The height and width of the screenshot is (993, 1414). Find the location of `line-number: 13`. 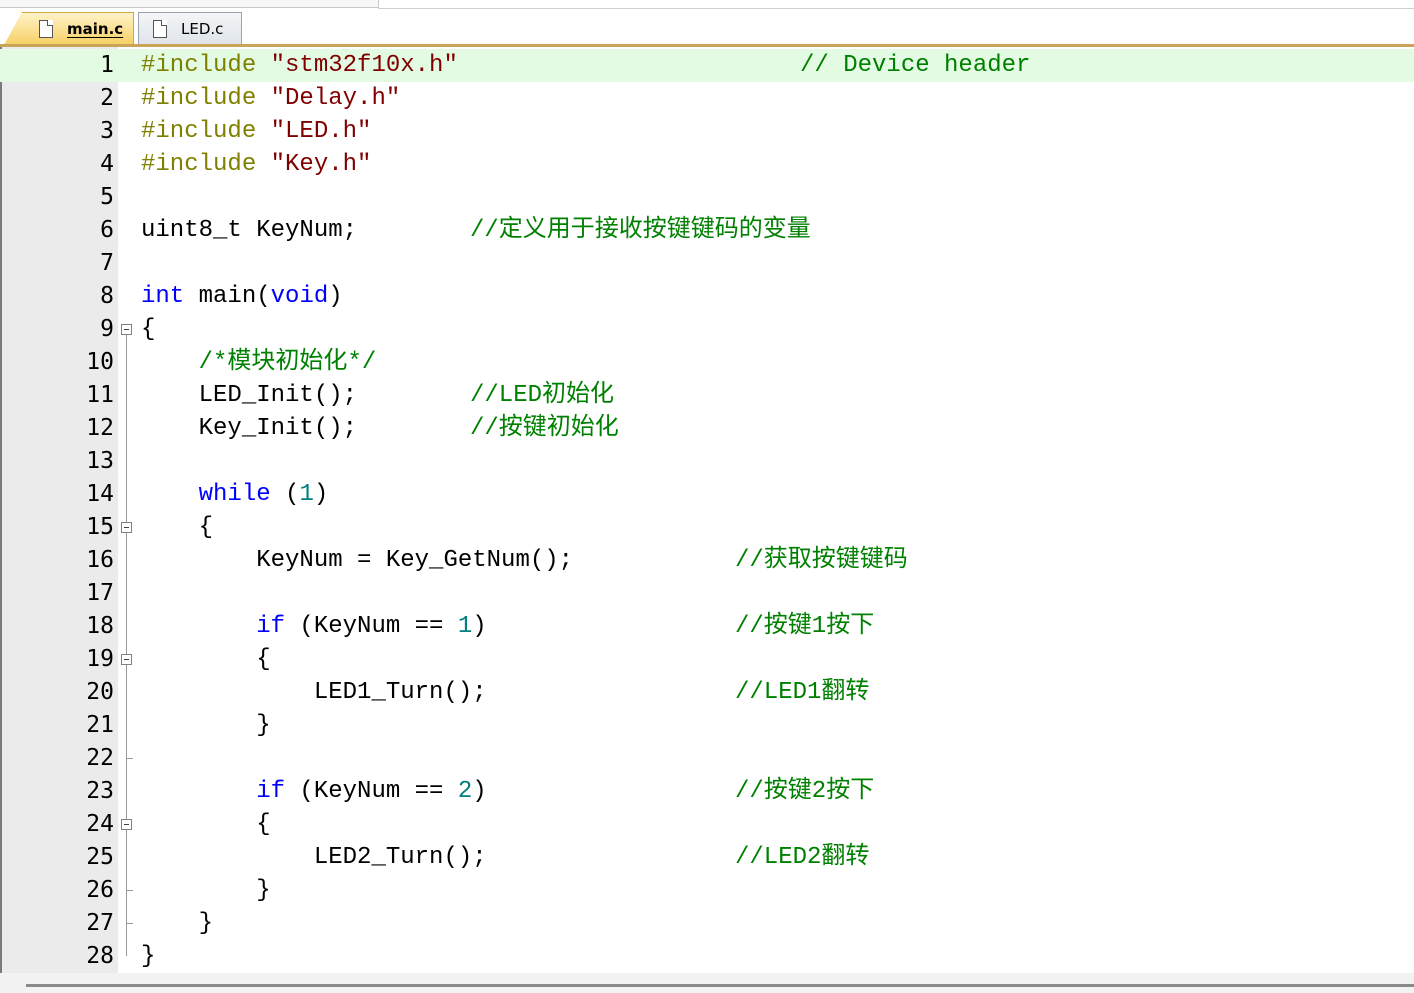

line-number: 13 is located at coordinates (100, 461).